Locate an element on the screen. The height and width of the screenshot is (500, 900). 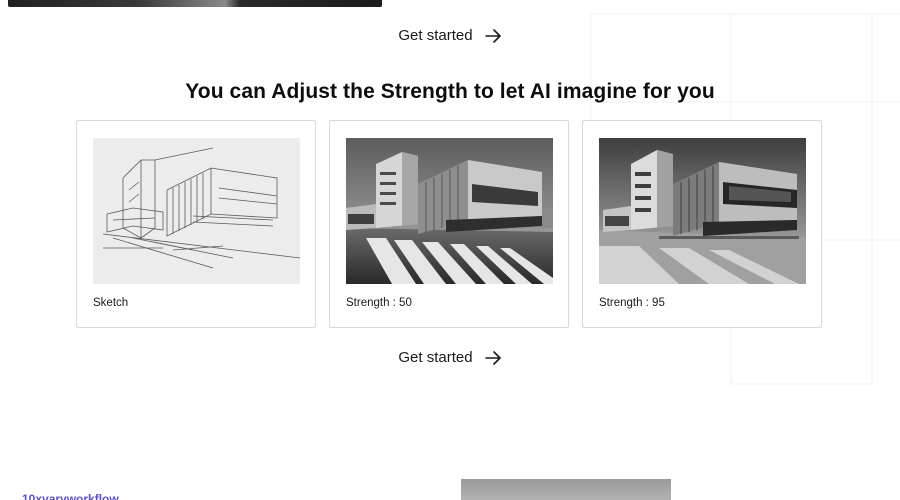
get-started-button-top: Get started is located at coordinates (449, 35).